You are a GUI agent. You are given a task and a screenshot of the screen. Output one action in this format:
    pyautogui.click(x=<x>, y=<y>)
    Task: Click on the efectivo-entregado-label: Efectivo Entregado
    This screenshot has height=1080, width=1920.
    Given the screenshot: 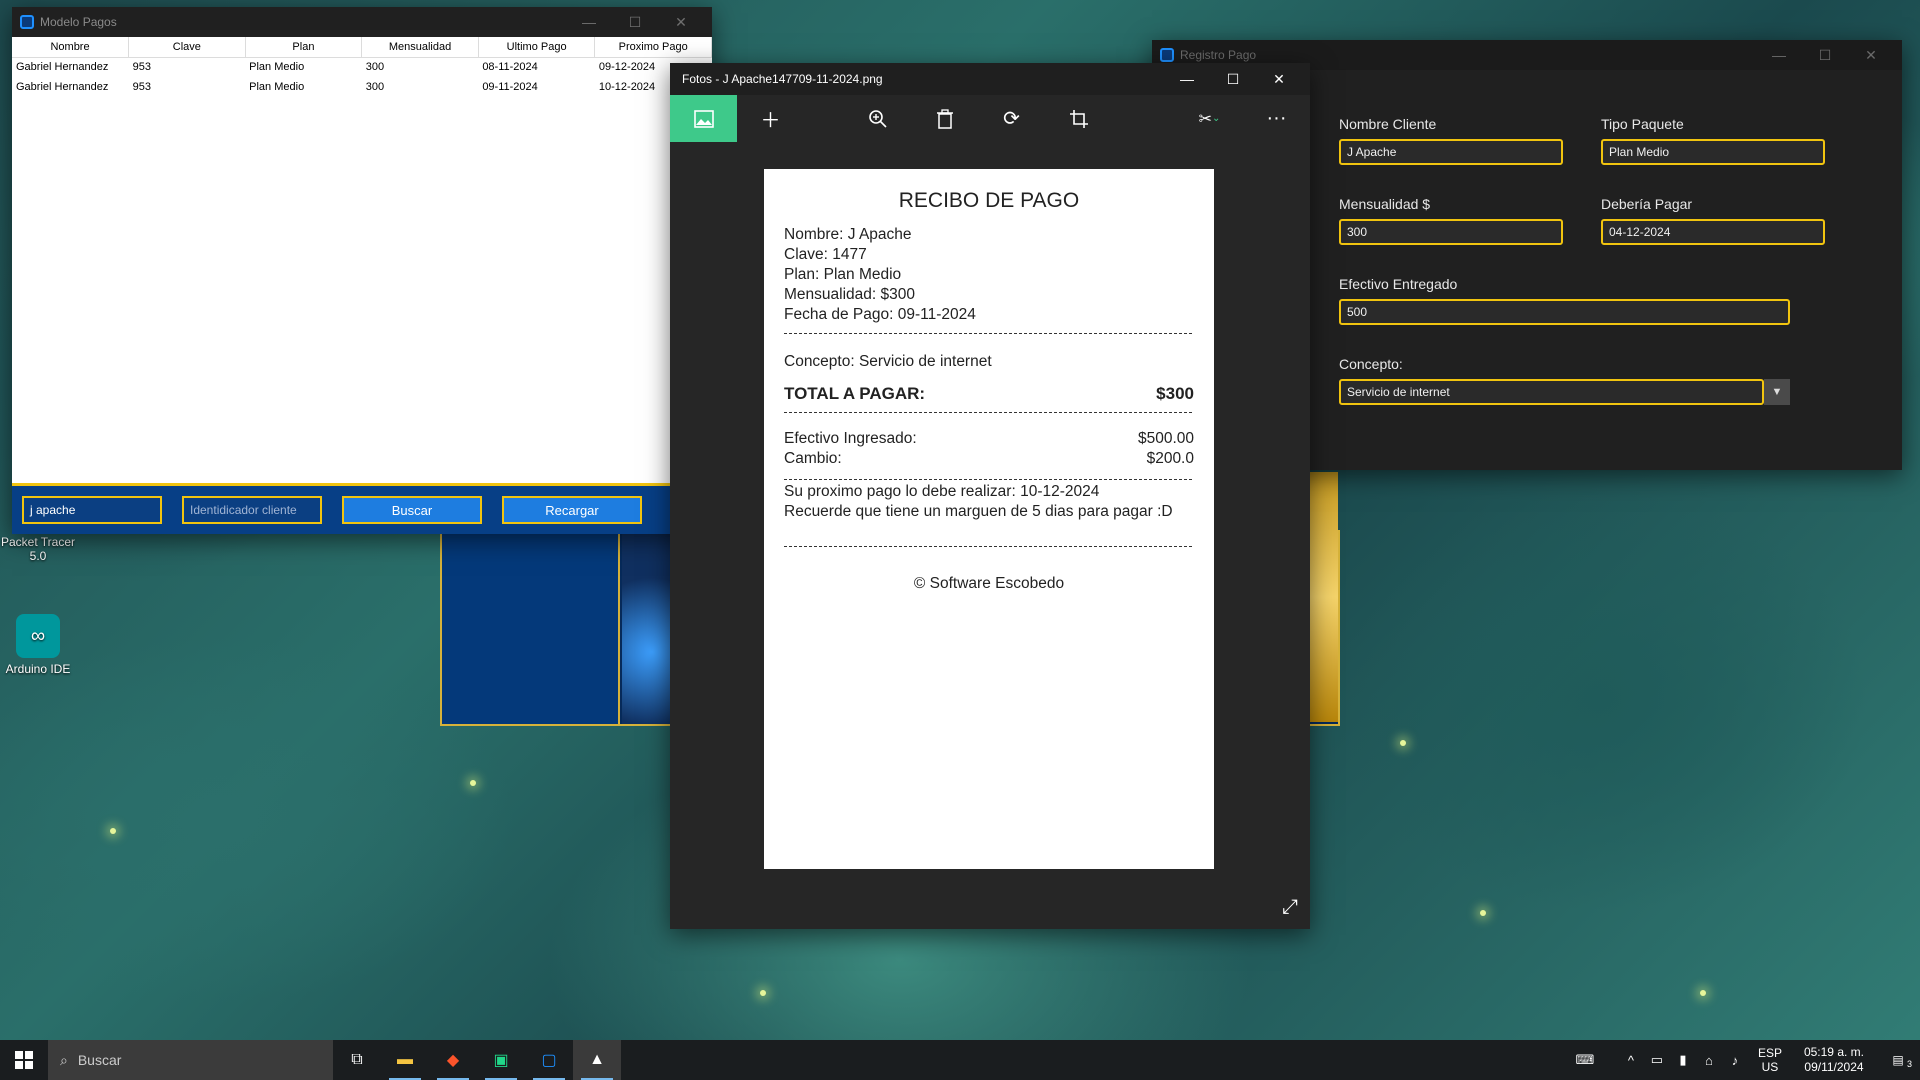 What is the action you would take?
    pyautogui.click(x=1398, y=284)
    